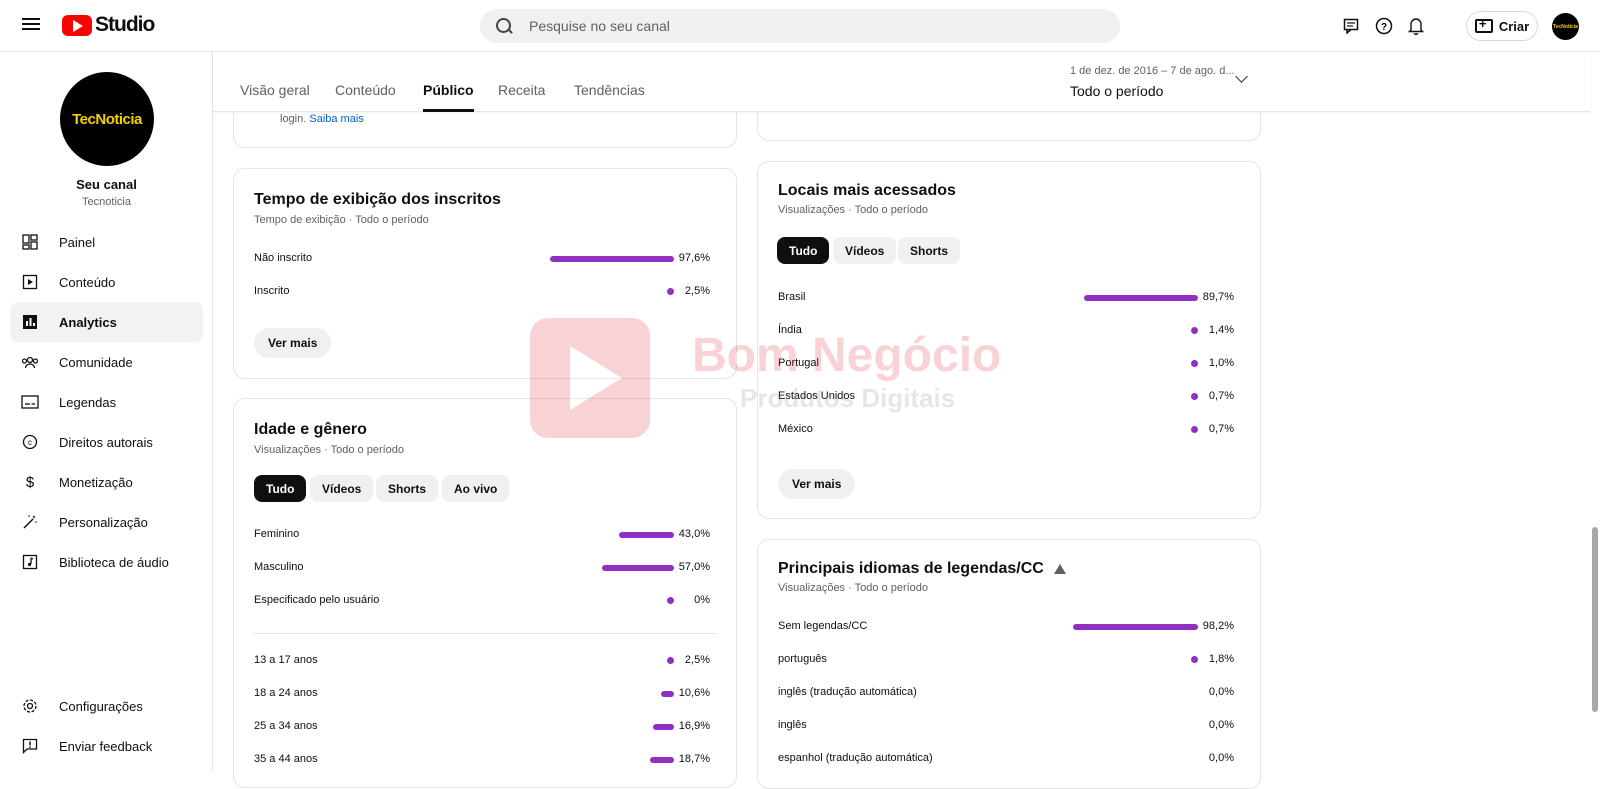 The image size is (1600, 789). Describe the element at coordinates (697, 291) in the screenshot. I see `row-value: 2,5%` at that location.